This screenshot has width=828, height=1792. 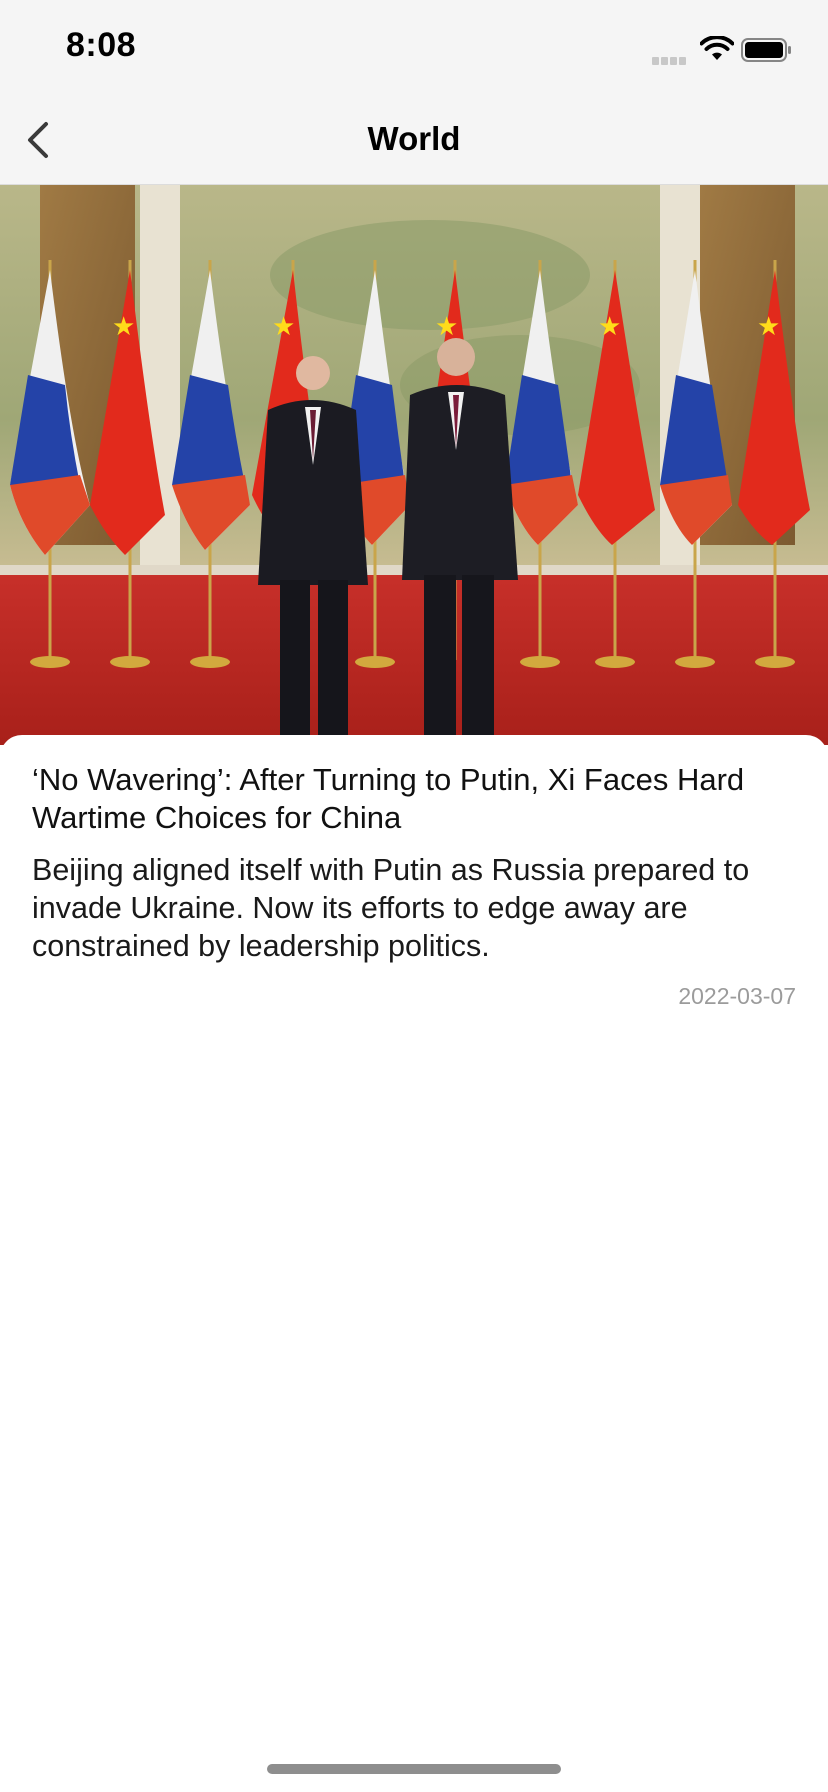 What do you see at coordinates (414, 1769) in the screenshot?
I see `home-indicator` at bounding box center [414, 1769].